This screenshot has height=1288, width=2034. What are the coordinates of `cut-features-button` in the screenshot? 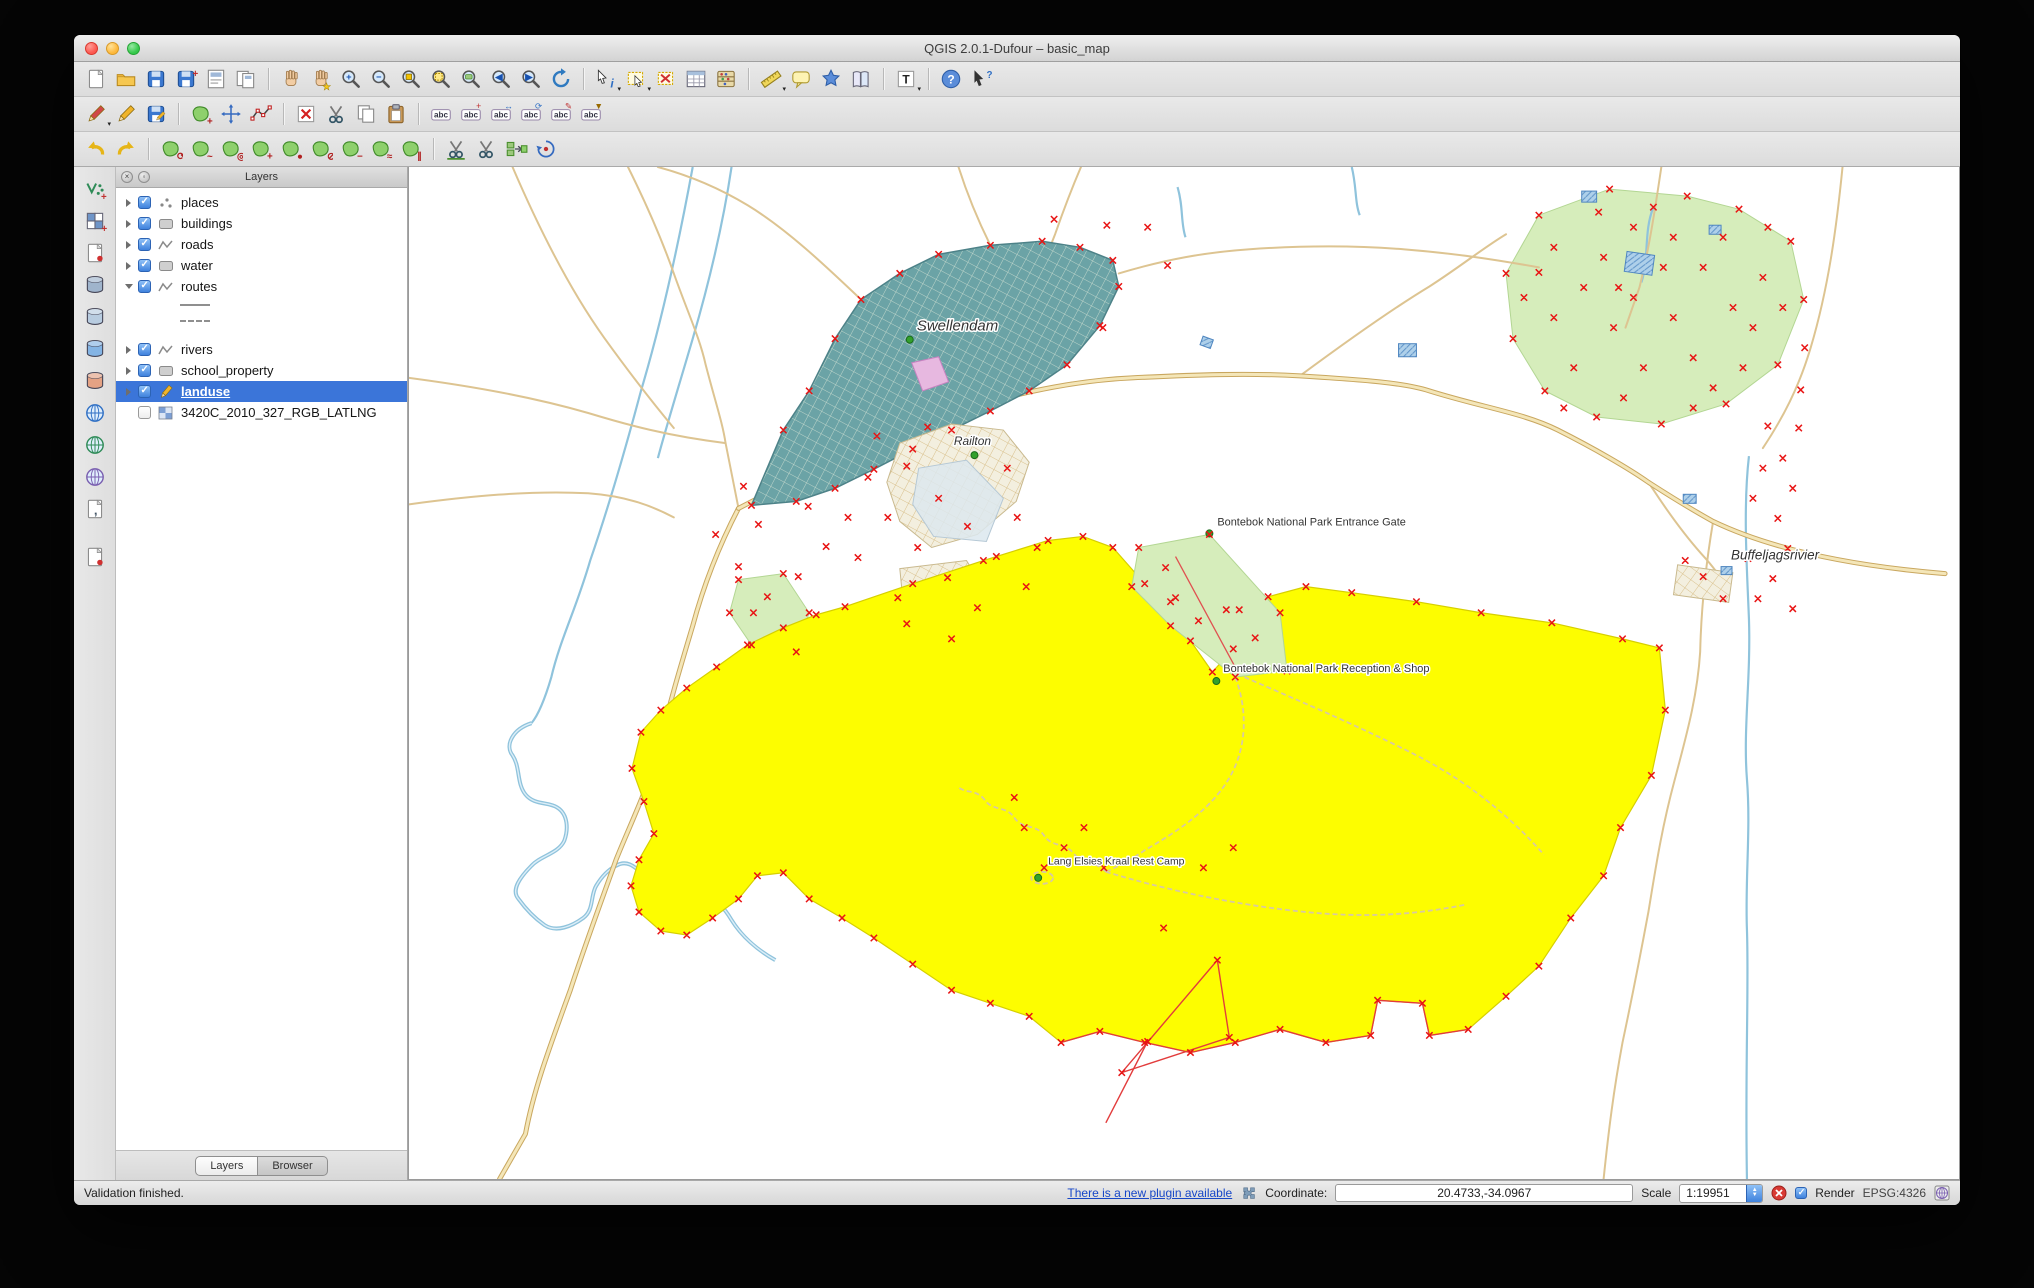 It's located at (336, 114).